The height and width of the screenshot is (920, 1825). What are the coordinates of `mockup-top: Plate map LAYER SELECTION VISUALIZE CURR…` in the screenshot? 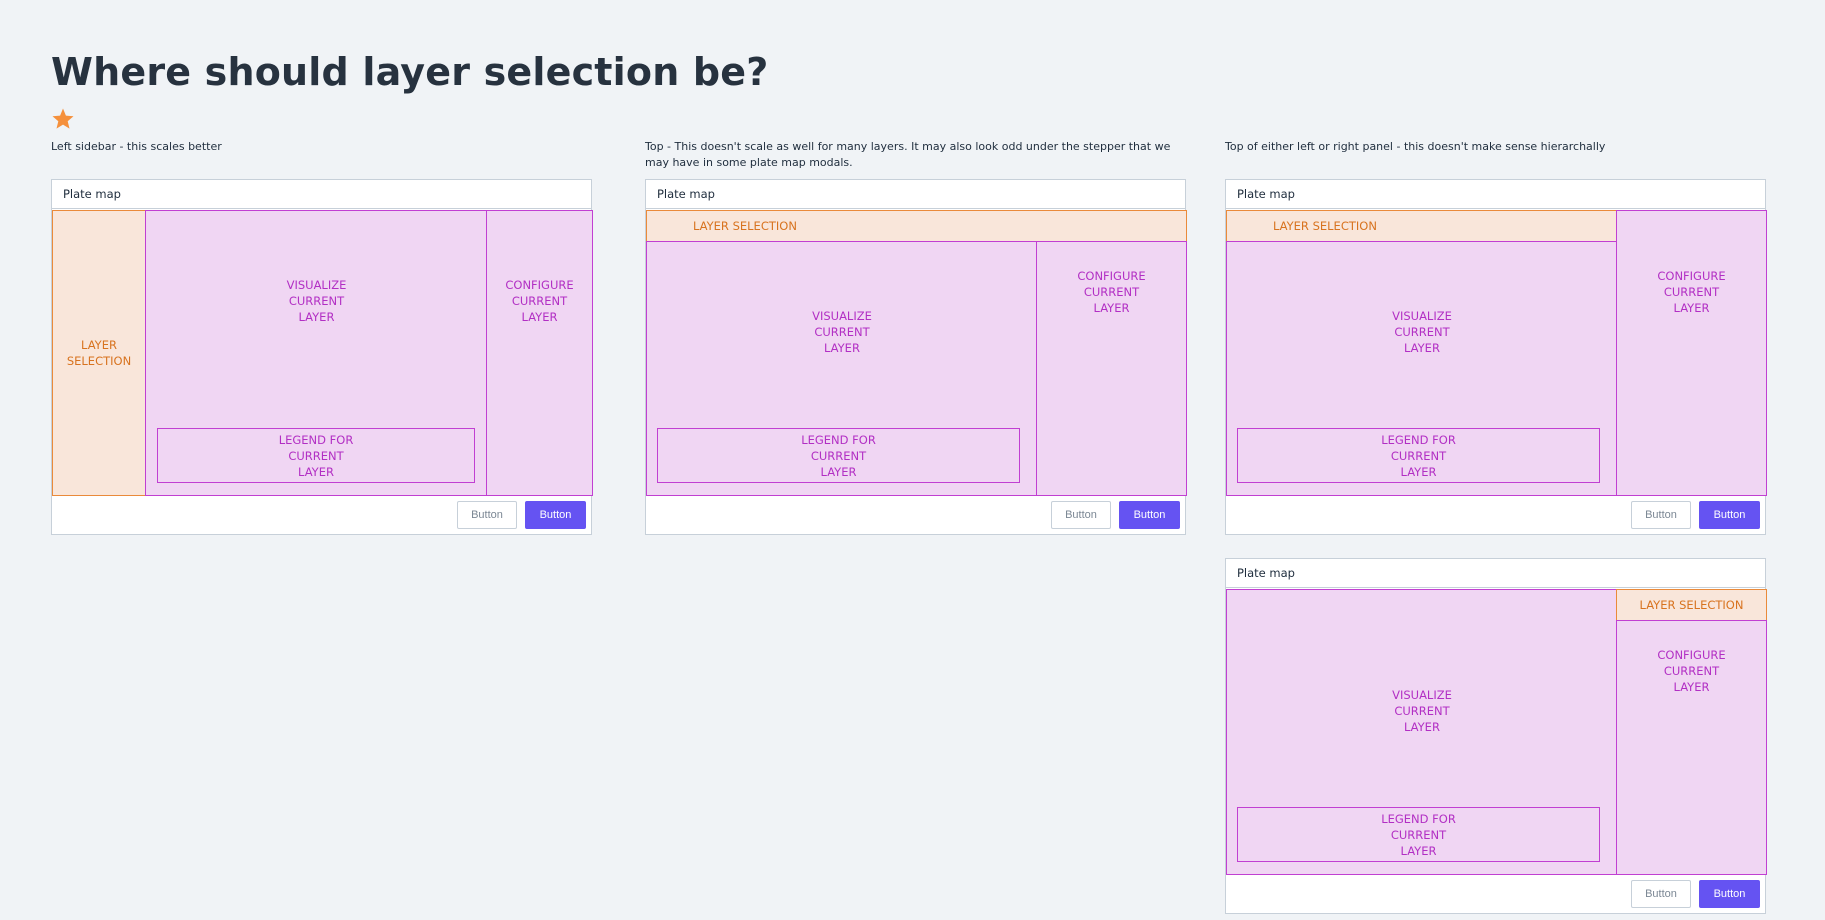 It's located at (916, 357).